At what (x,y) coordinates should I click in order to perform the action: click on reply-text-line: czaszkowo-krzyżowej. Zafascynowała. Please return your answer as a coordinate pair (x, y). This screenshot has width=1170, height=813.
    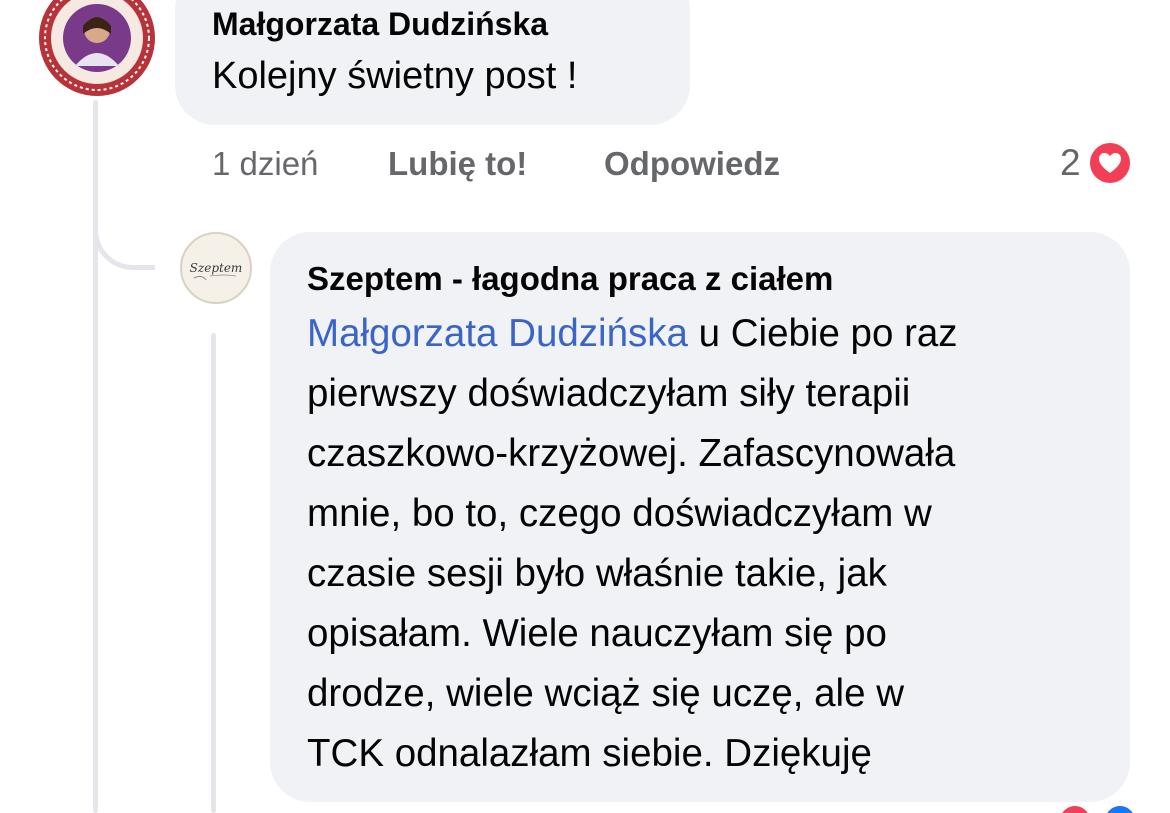
    Looking at the image, I should click on (631, 453).